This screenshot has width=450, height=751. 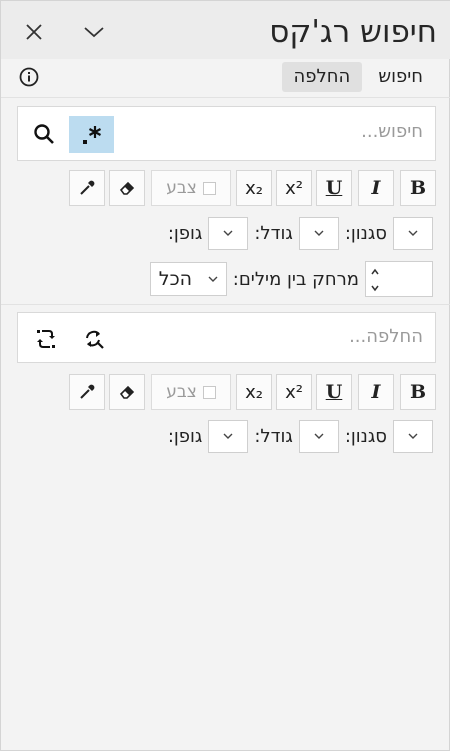 What do you see at coordinates (322, 77) in the screenshot?
I see `tab-replace: החלפה` at bounding box center [322, 77].